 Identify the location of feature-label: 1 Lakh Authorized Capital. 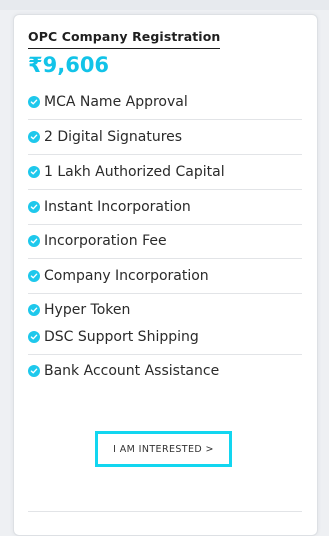
(134, 172).